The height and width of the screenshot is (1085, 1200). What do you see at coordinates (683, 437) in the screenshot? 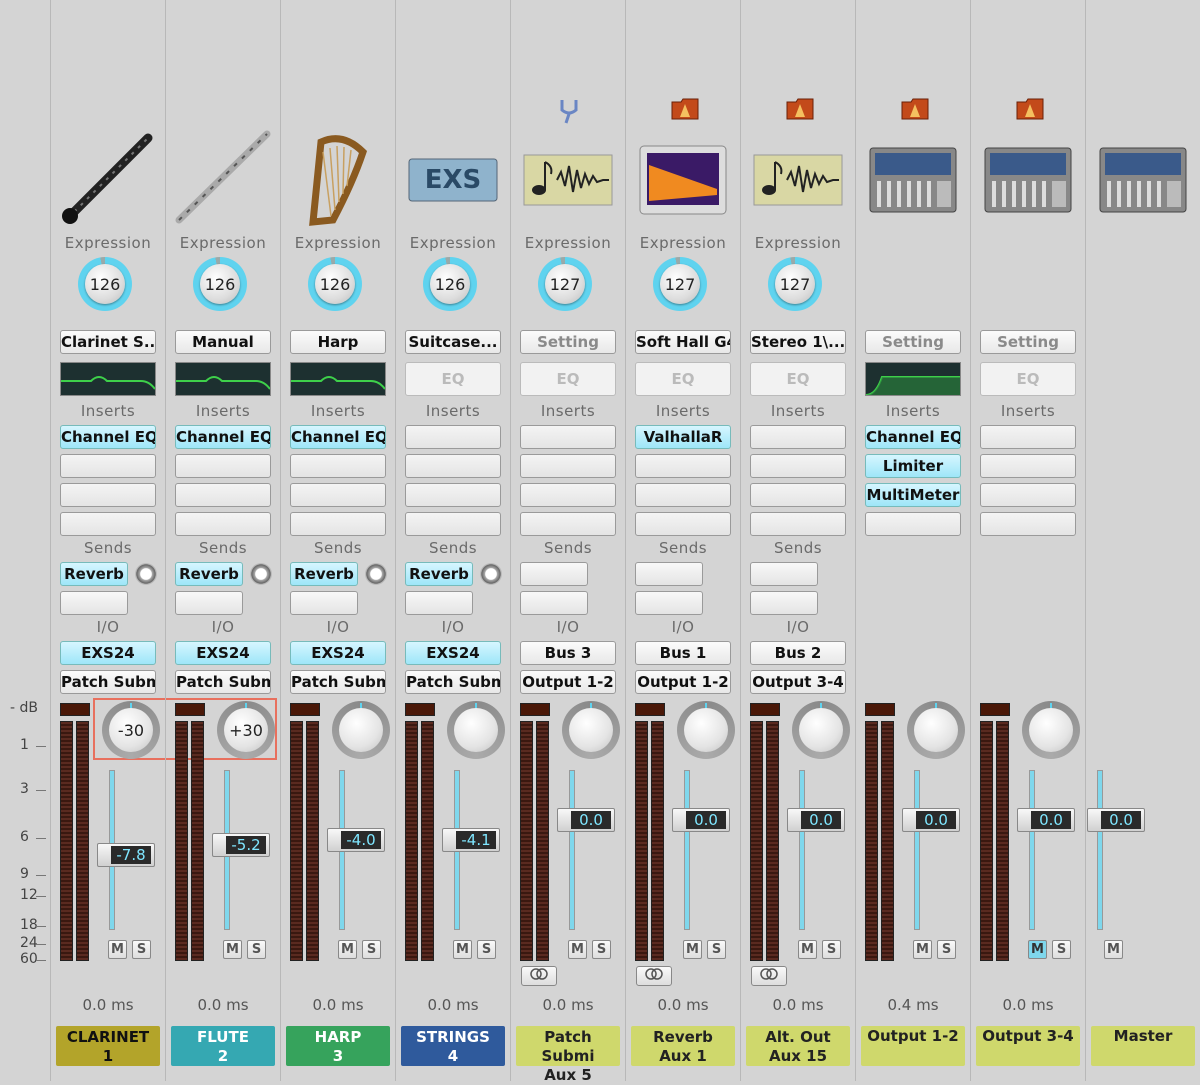
I see `insert-slot: ValhallaR` at bounding box center [683, 437].